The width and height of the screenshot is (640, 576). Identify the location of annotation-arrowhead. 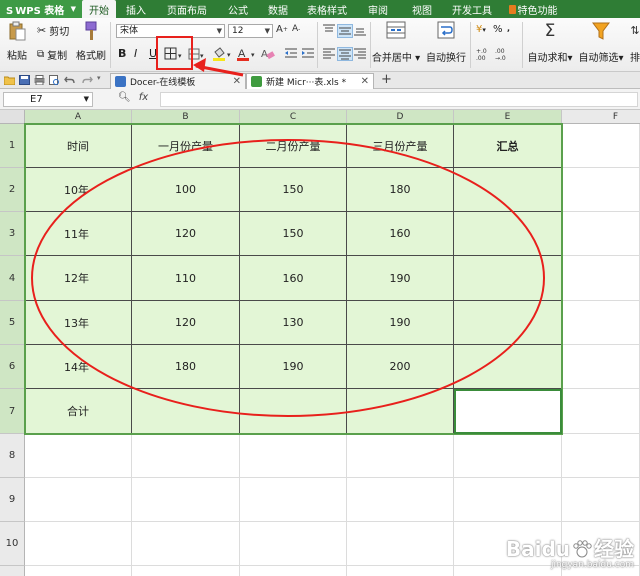
(199, 65).